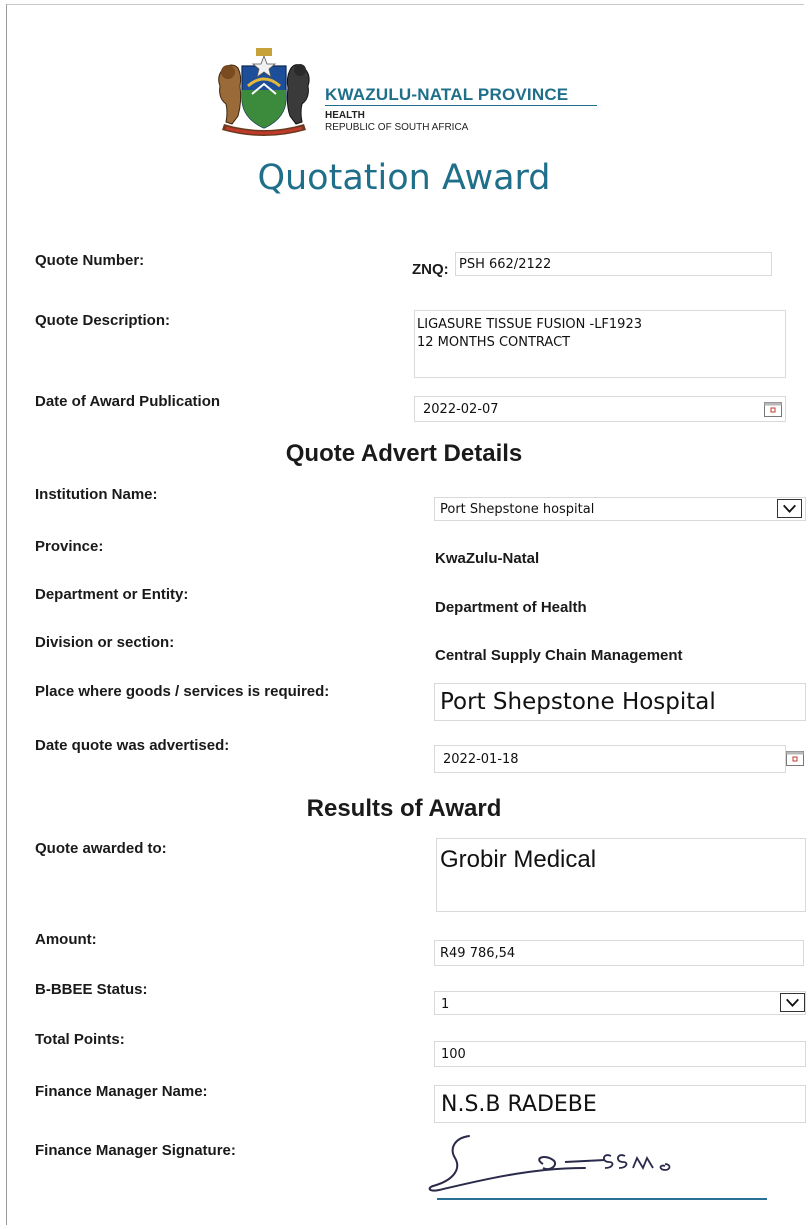 This screenshot has height=1229, width=808. I want to click on total-points-value: 100, so click(453, 1054).